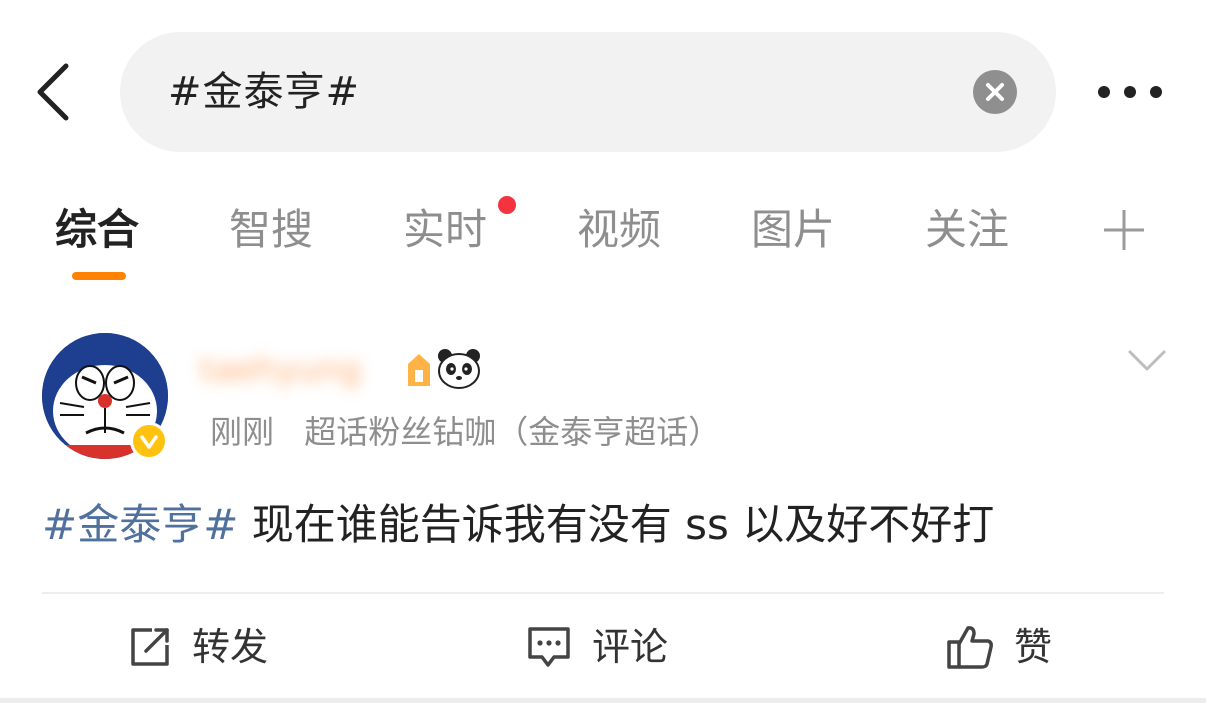  I want to click on thumbs-up-icon, so click(970, 647).